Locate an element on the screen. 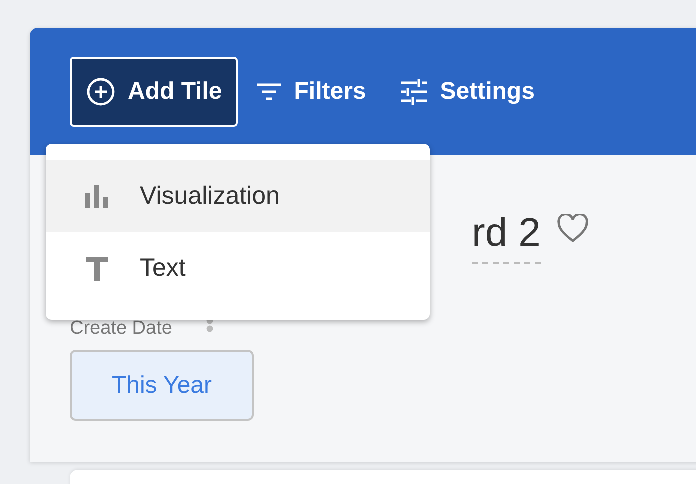 The width and height of the screenshot is (696, 484). toolbar-button: Add Tile is located at coordinates (154, 91).